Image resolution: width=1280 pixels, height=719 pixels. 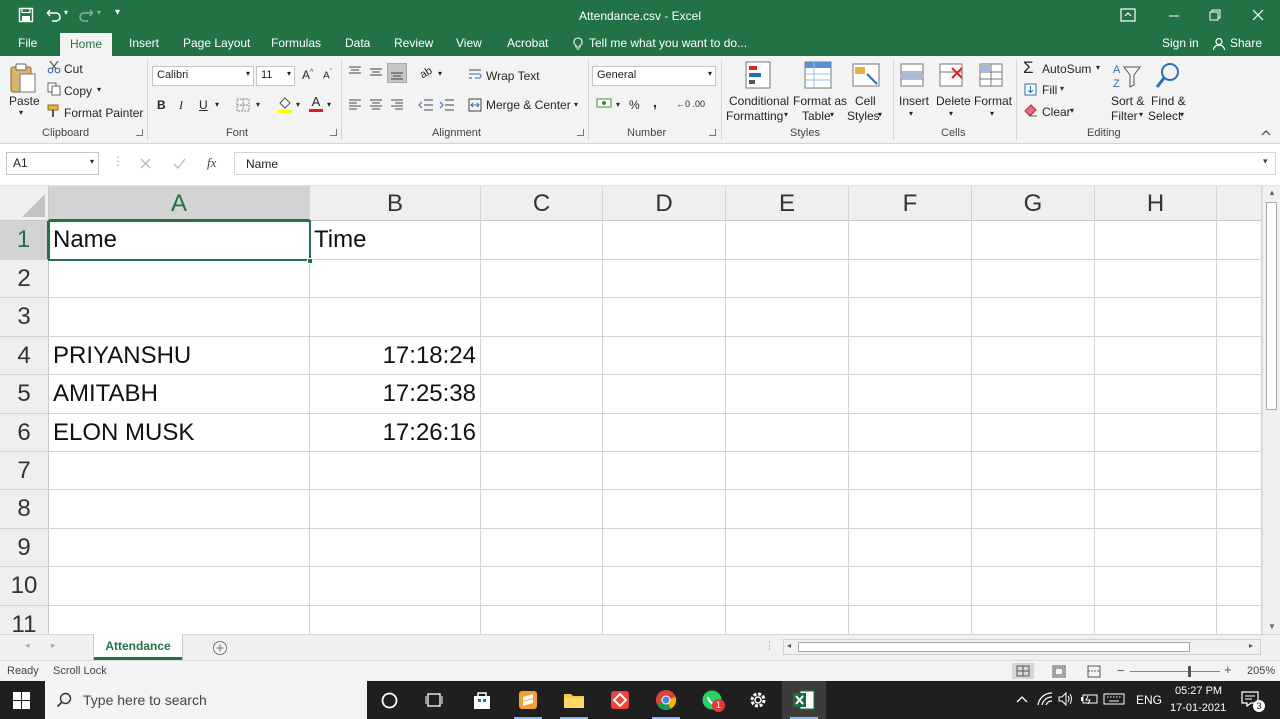 What do you see at coordinates (395, 203) in the screenshot?
I see `column-header-b: B` at bounding box center [395, 203].